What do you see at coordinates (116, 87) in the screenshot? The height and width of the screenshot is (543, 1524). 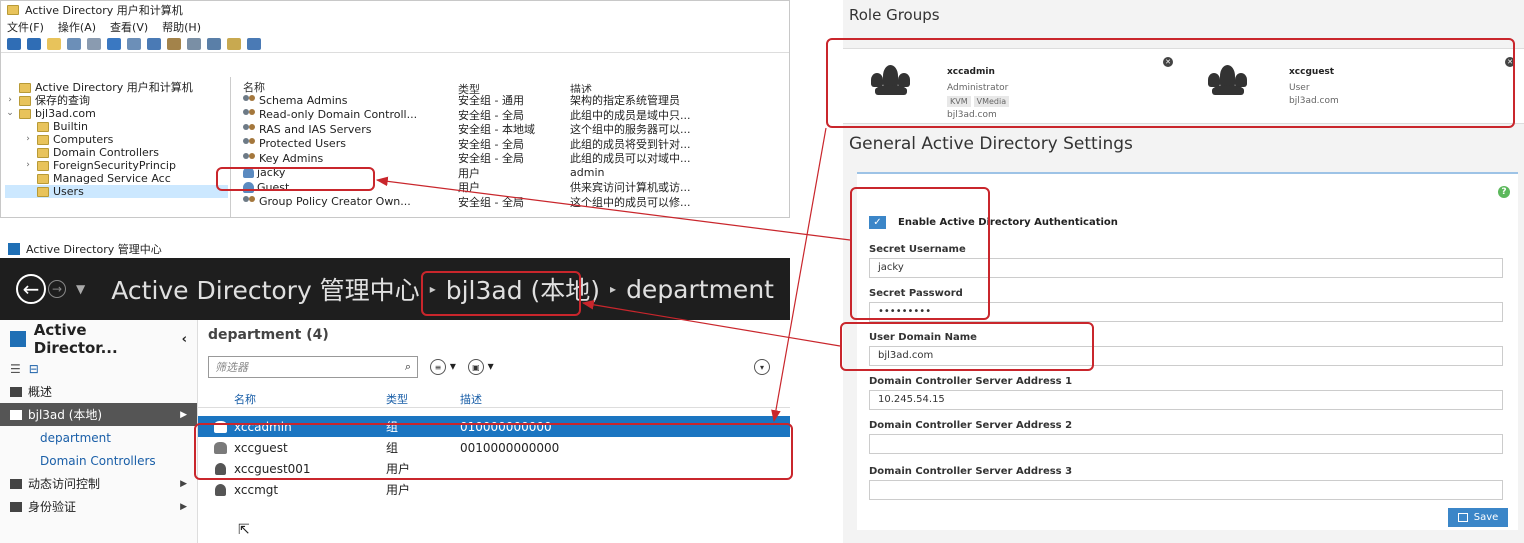 I see `tree-item: Active Directory 用户和计算机` at bounding box center [116, 87].